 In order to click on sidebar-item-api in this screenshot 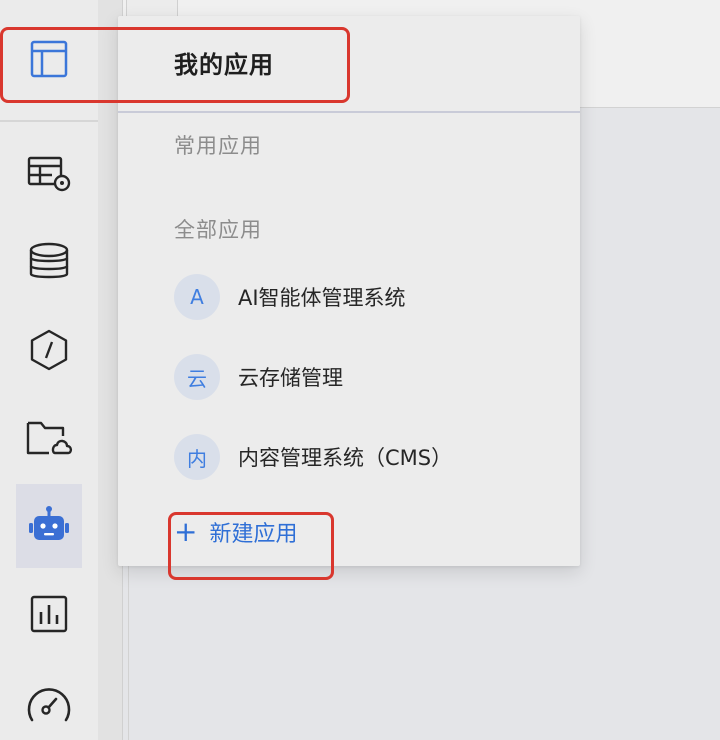, I will do `click(49, 350)`.